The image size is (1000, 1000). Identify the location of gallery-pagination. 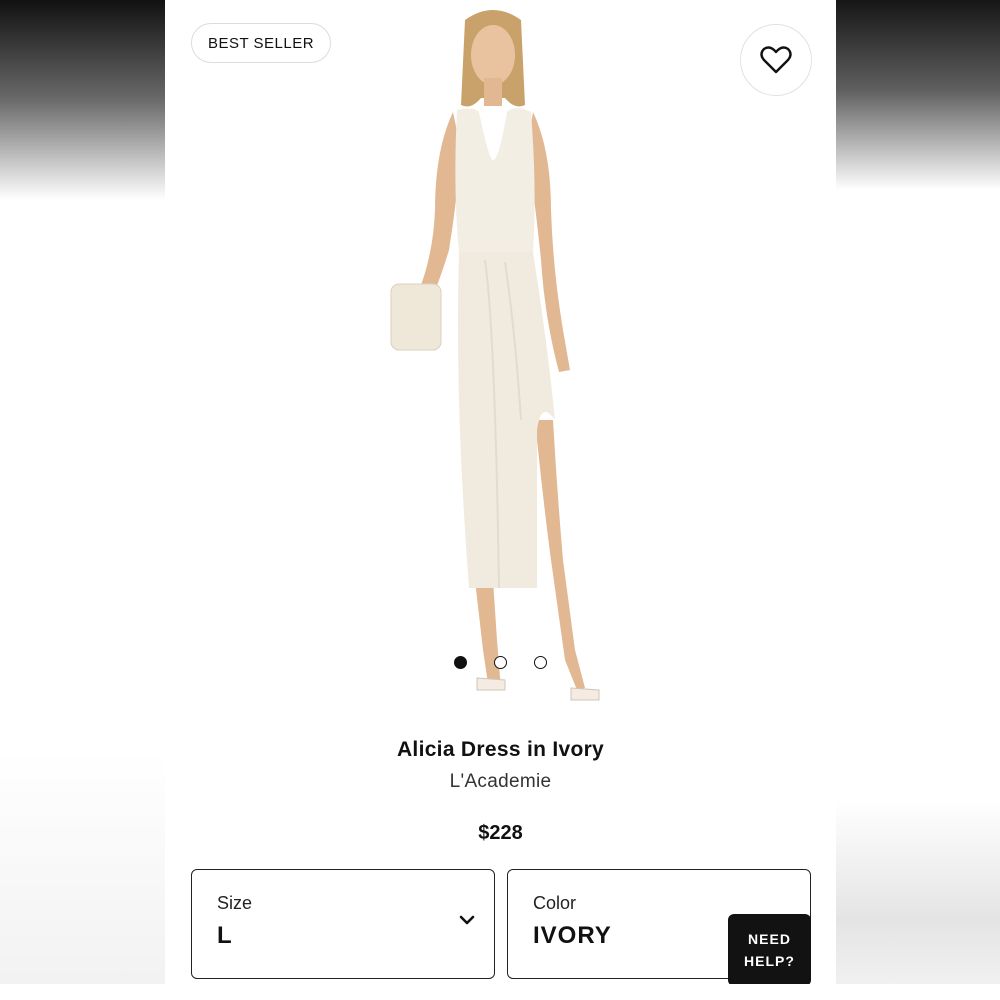
(500, 662).